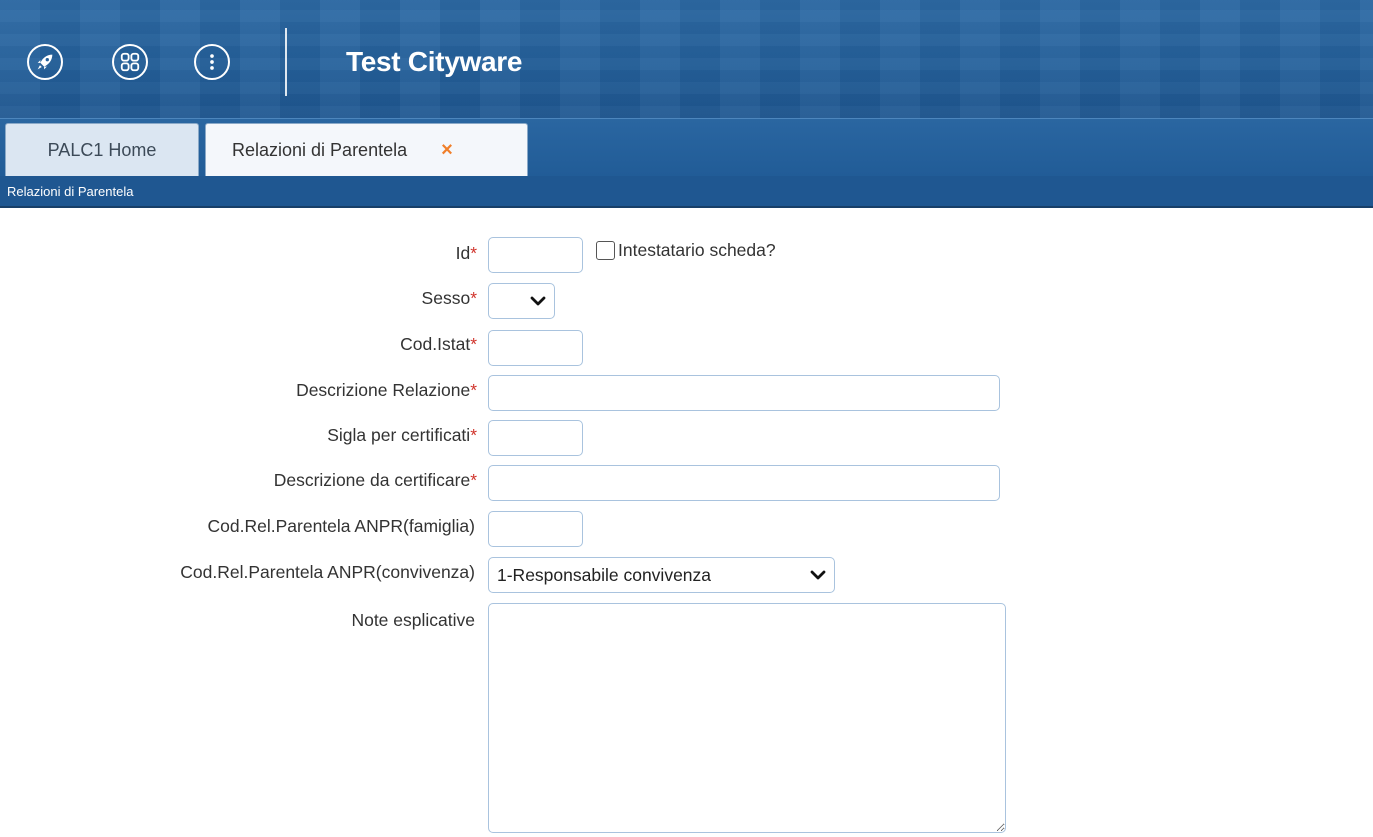  I want to click on anpr-famiglia-label: Cod.Rel.Parentela ANPR(famiglia), so click(341, 526).